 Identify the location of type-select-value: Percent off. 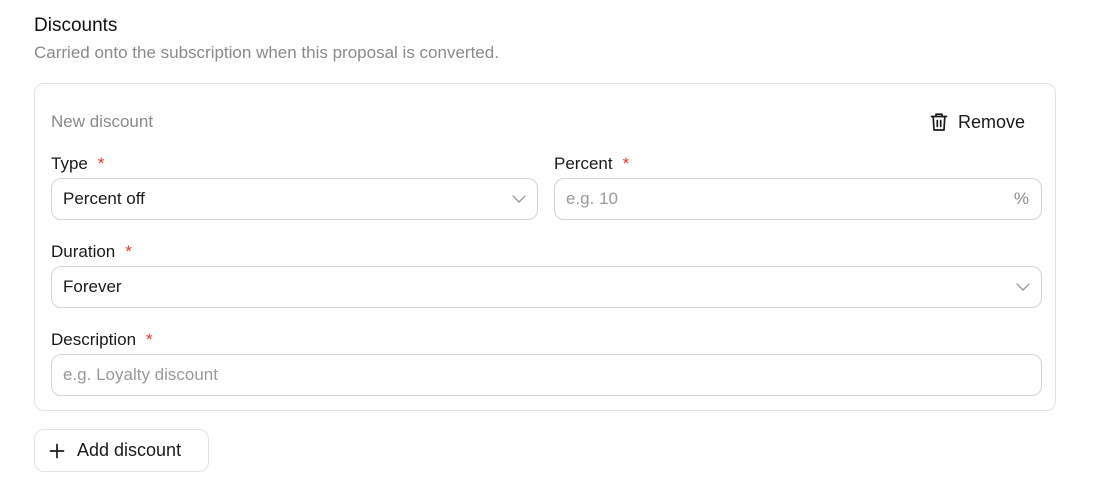
(104, 198).